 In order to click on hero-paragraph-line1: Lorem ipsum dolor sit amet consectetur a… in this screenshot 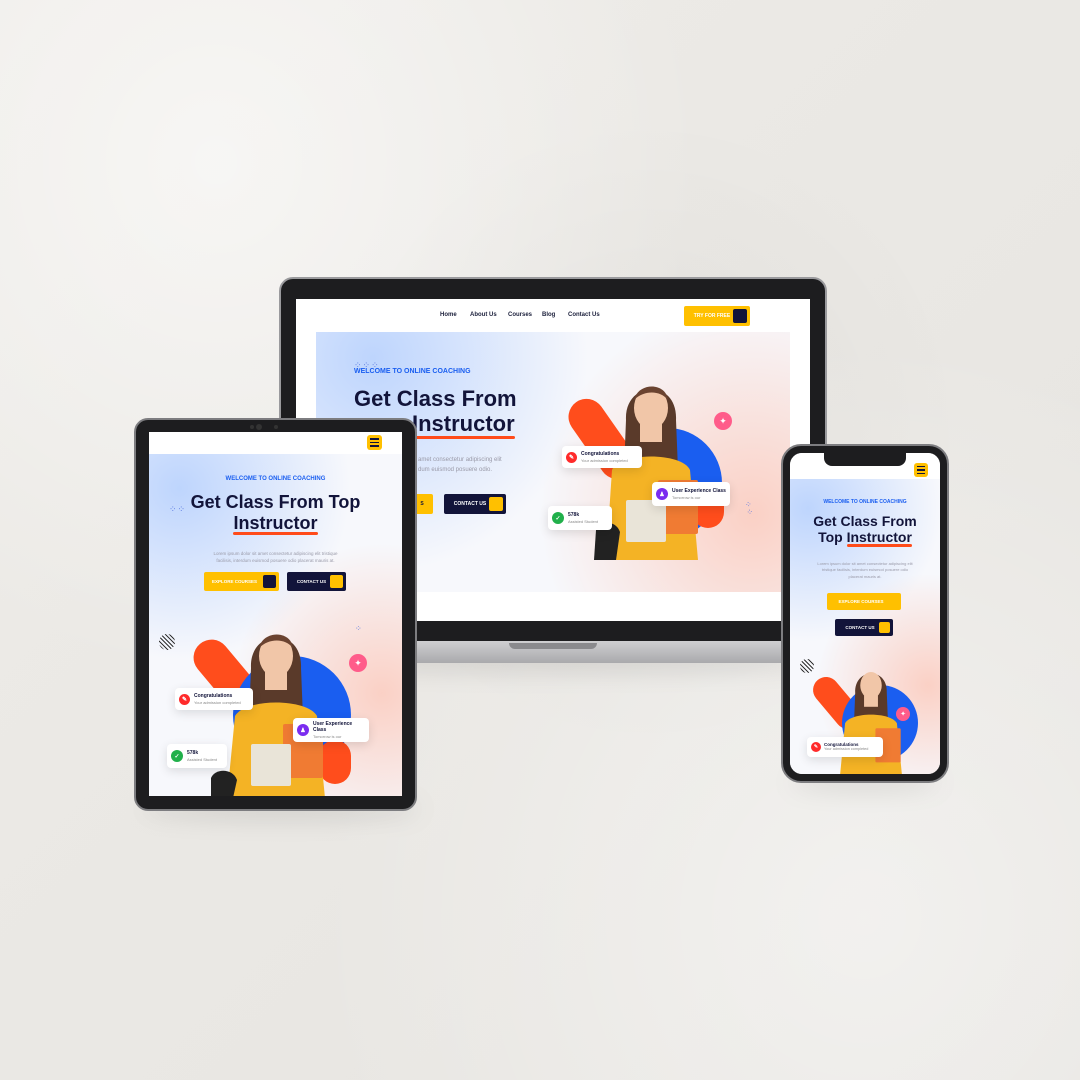, I will do `click(275, 553)`.